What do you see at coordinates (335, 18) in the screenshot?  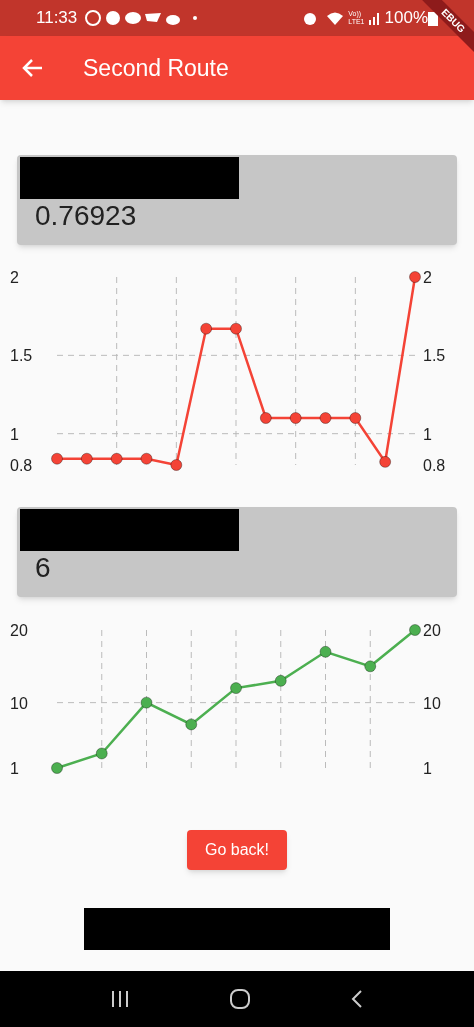 I see `wifi-icon` at bounding box center [335, 18].